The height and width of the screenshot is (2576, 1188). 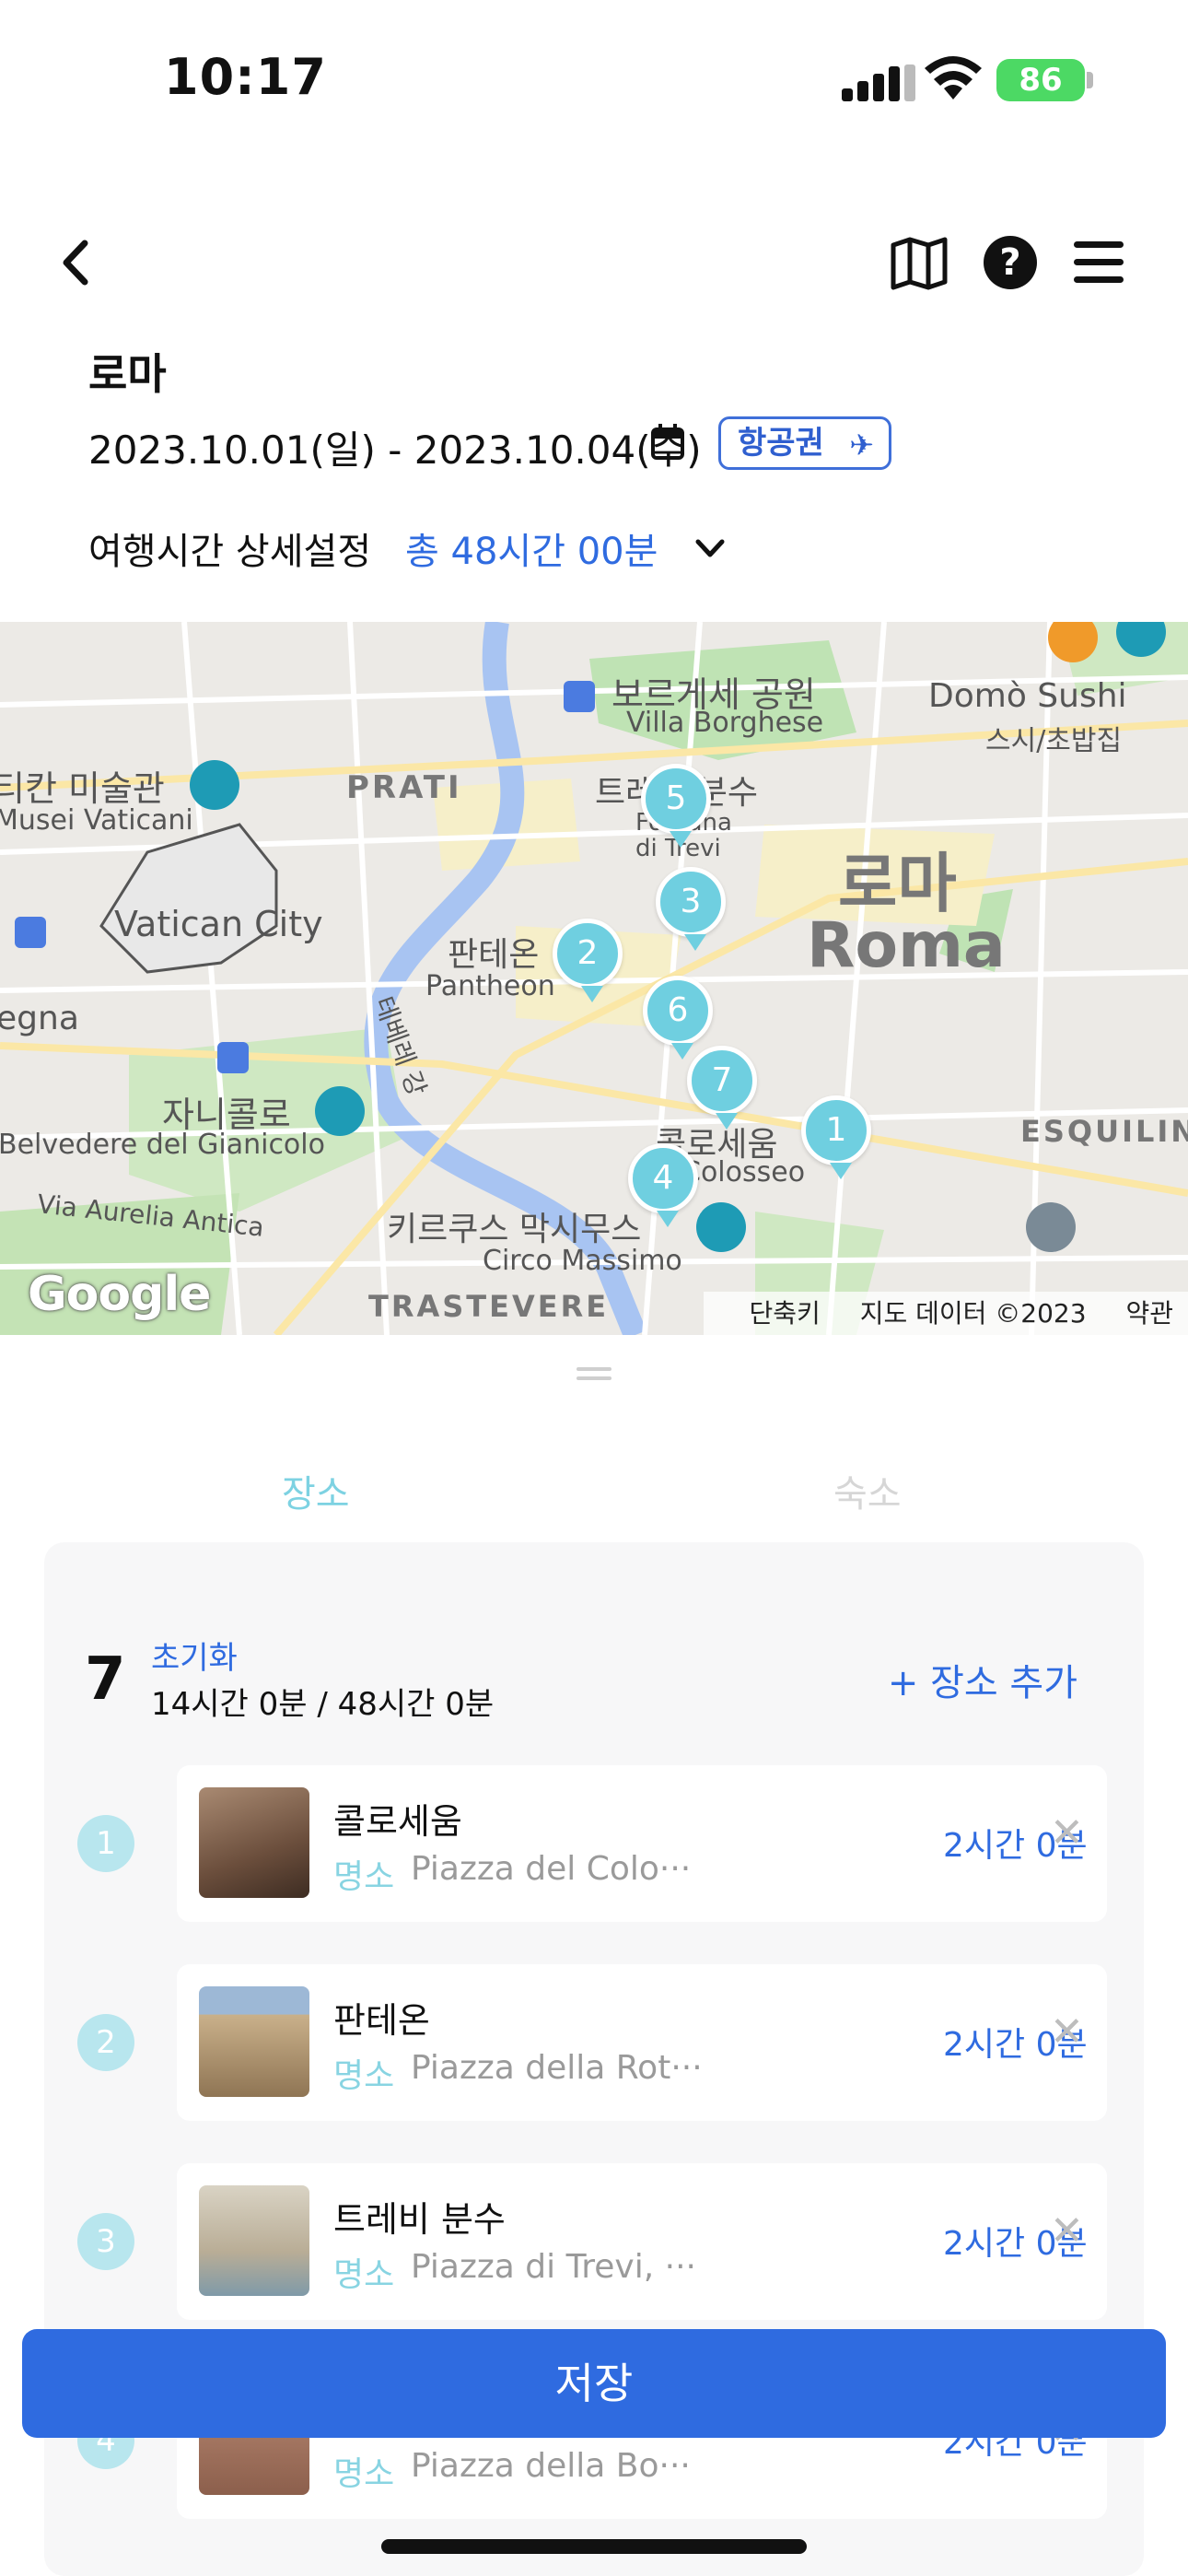 What do you see at coordinates (1149, 1313) in the screenshot?
I see `map-terms-link: 약관` at bounding box center [1149, 1313].